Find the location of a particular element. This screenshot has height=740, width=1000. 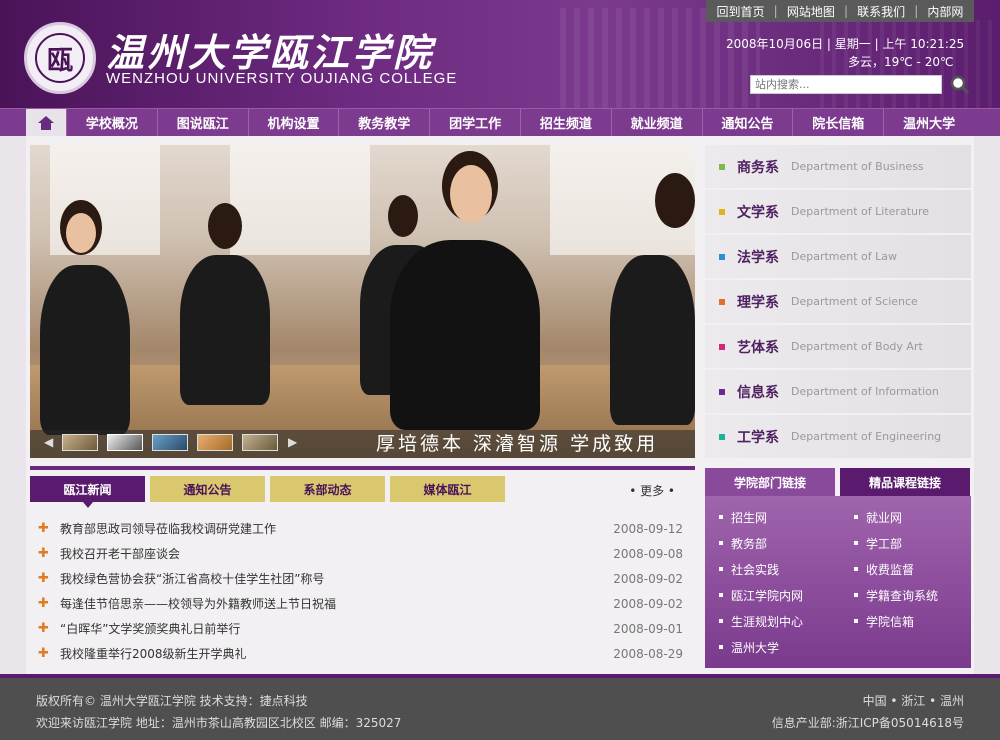

link-employment: 就业网 is located at coordinates (914, 517).